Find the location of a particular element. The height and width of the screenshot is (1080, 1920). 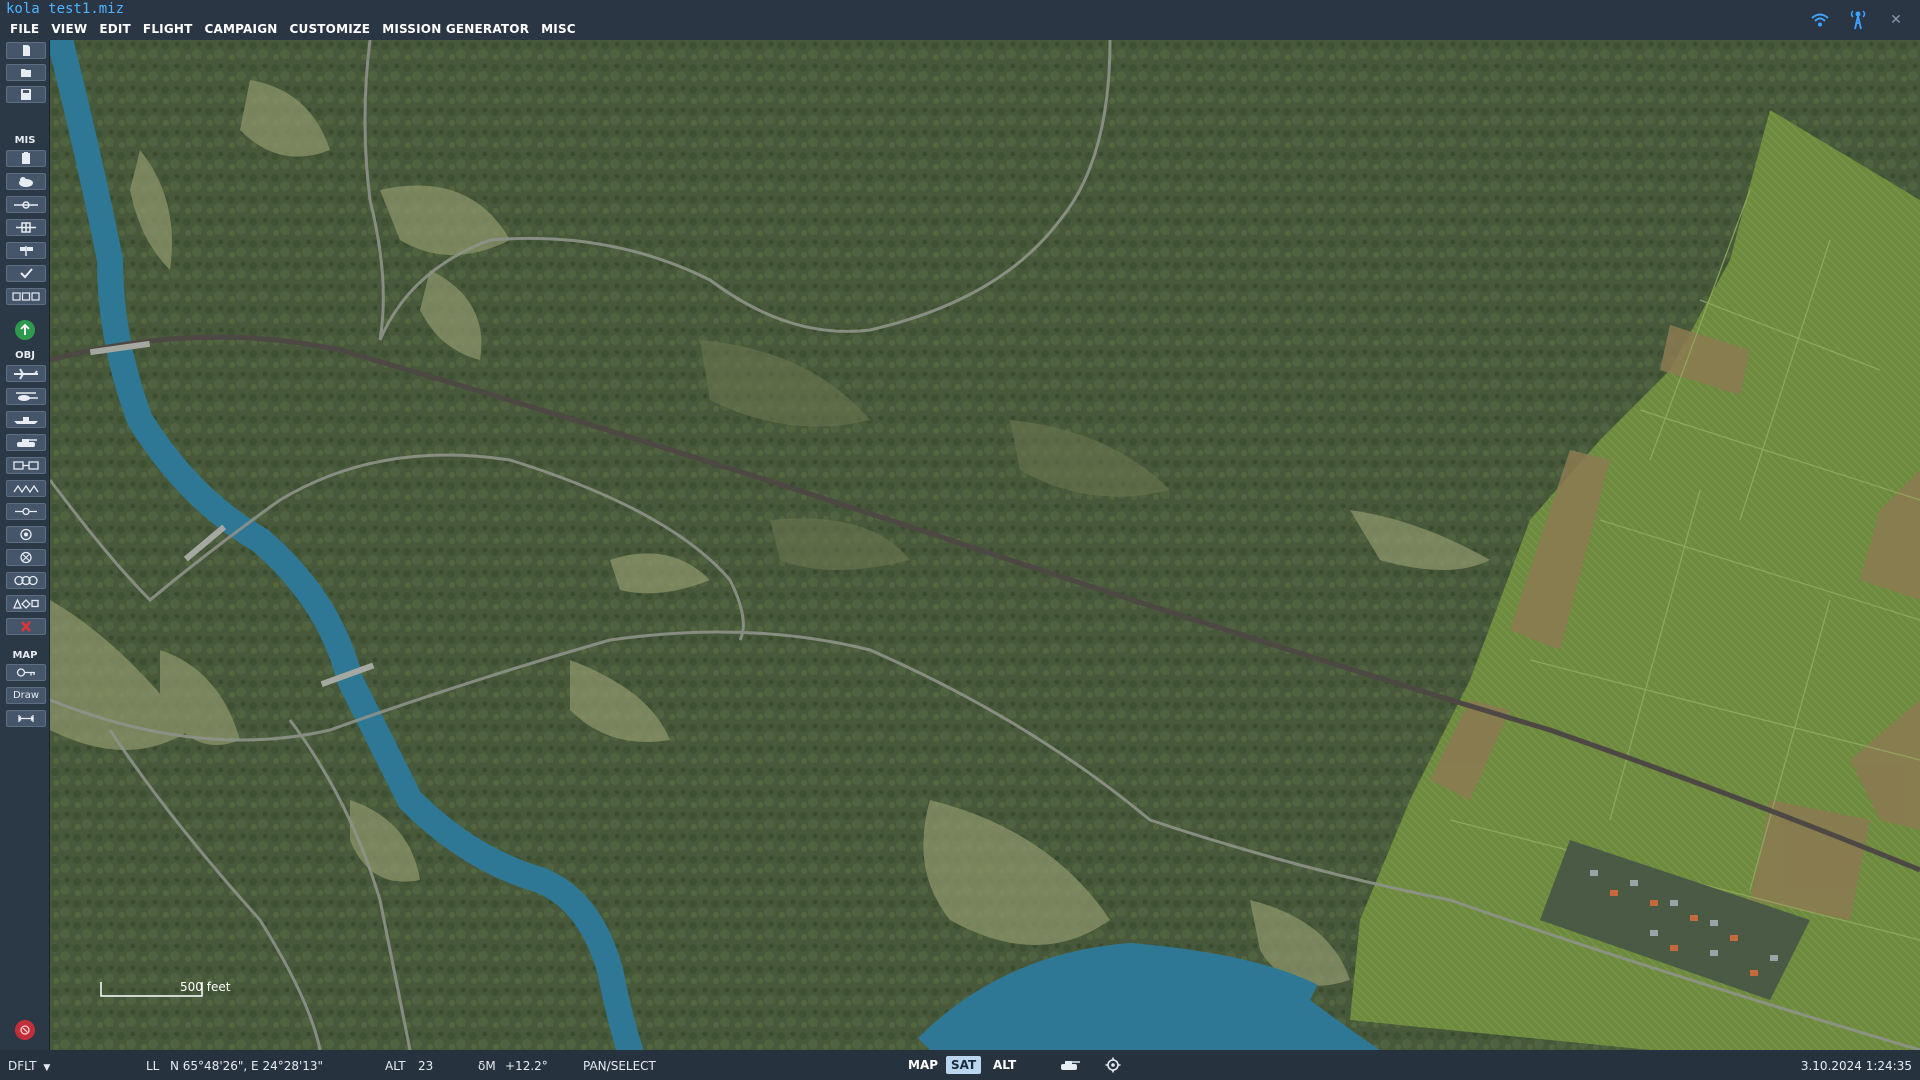

key-icon is located at coordinates (25, 672).